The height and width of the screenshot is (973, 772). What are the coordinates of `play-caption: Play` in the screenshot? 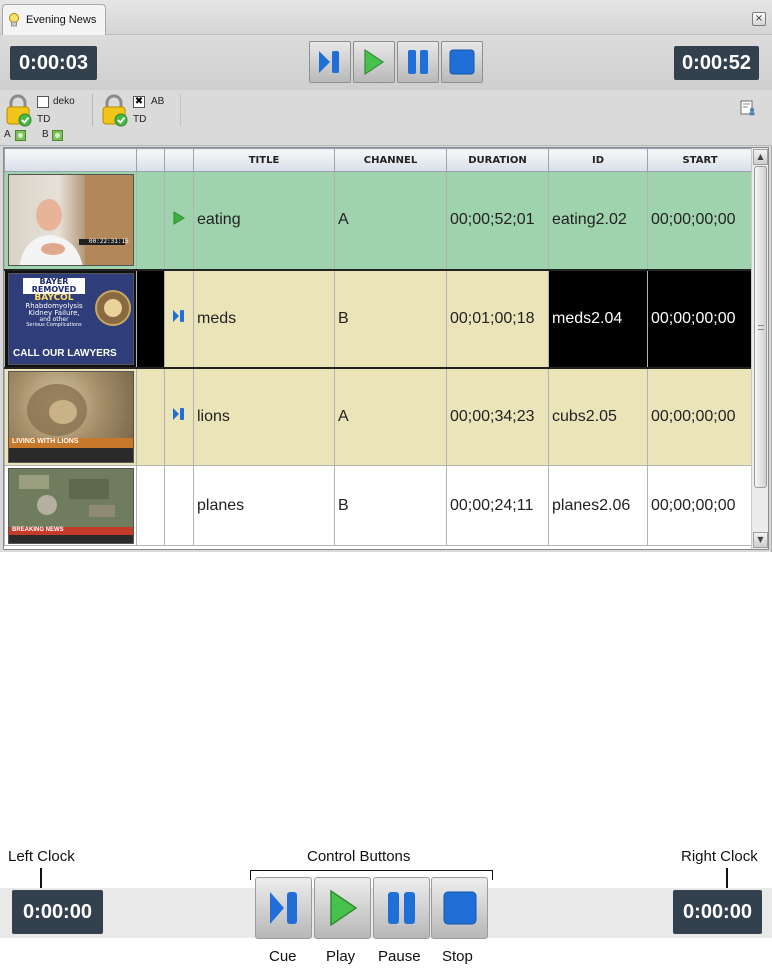 It's located at (341, 956).